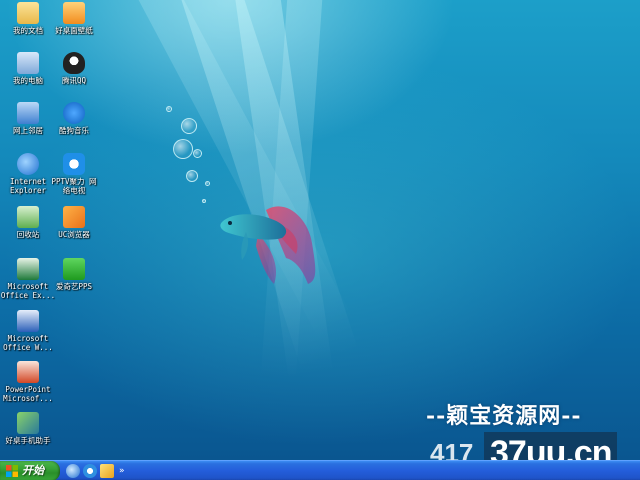  What do you see at coordinates (74, 186) in the screenshot?
I see `desktop-icon-label: PPTV聚力 网 络电视` at bounding box center [74, 186].